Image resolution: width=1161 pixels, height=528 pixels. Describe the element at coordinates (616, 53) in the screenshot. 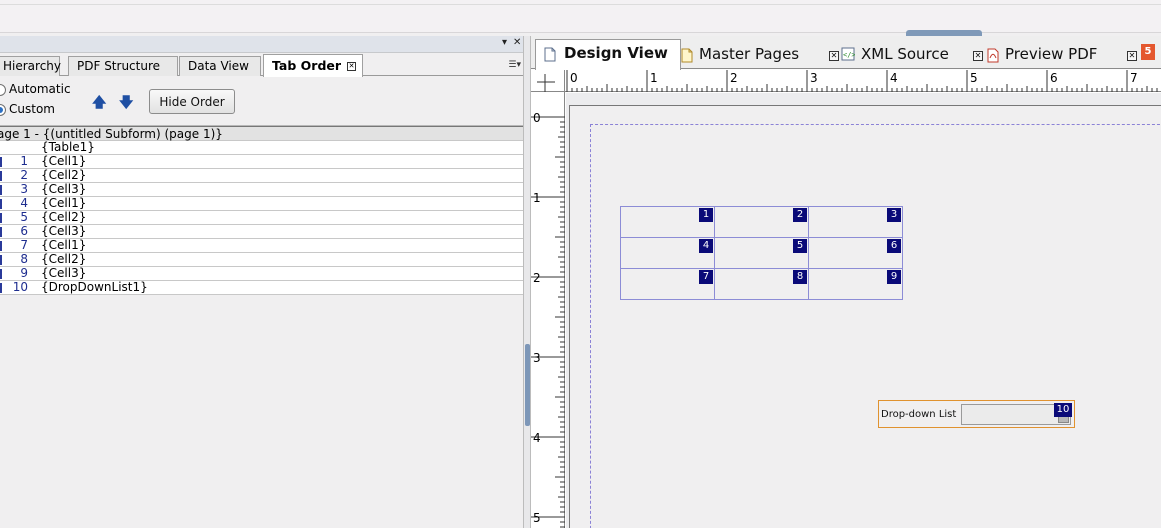

I see `tab-label: Design View` at that location.